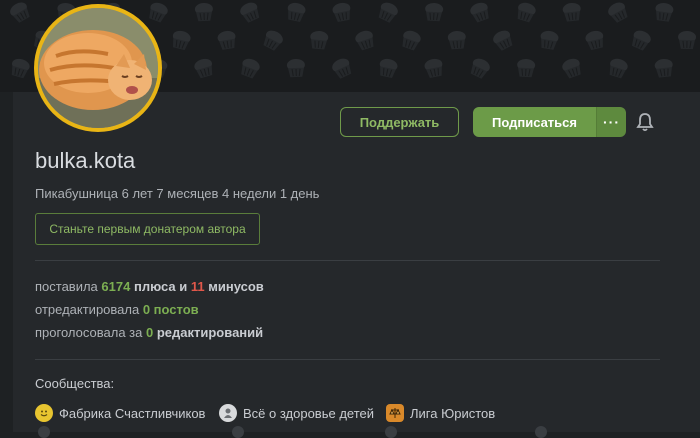  I want to click on cat-photo-avatar, so click(98, 68).